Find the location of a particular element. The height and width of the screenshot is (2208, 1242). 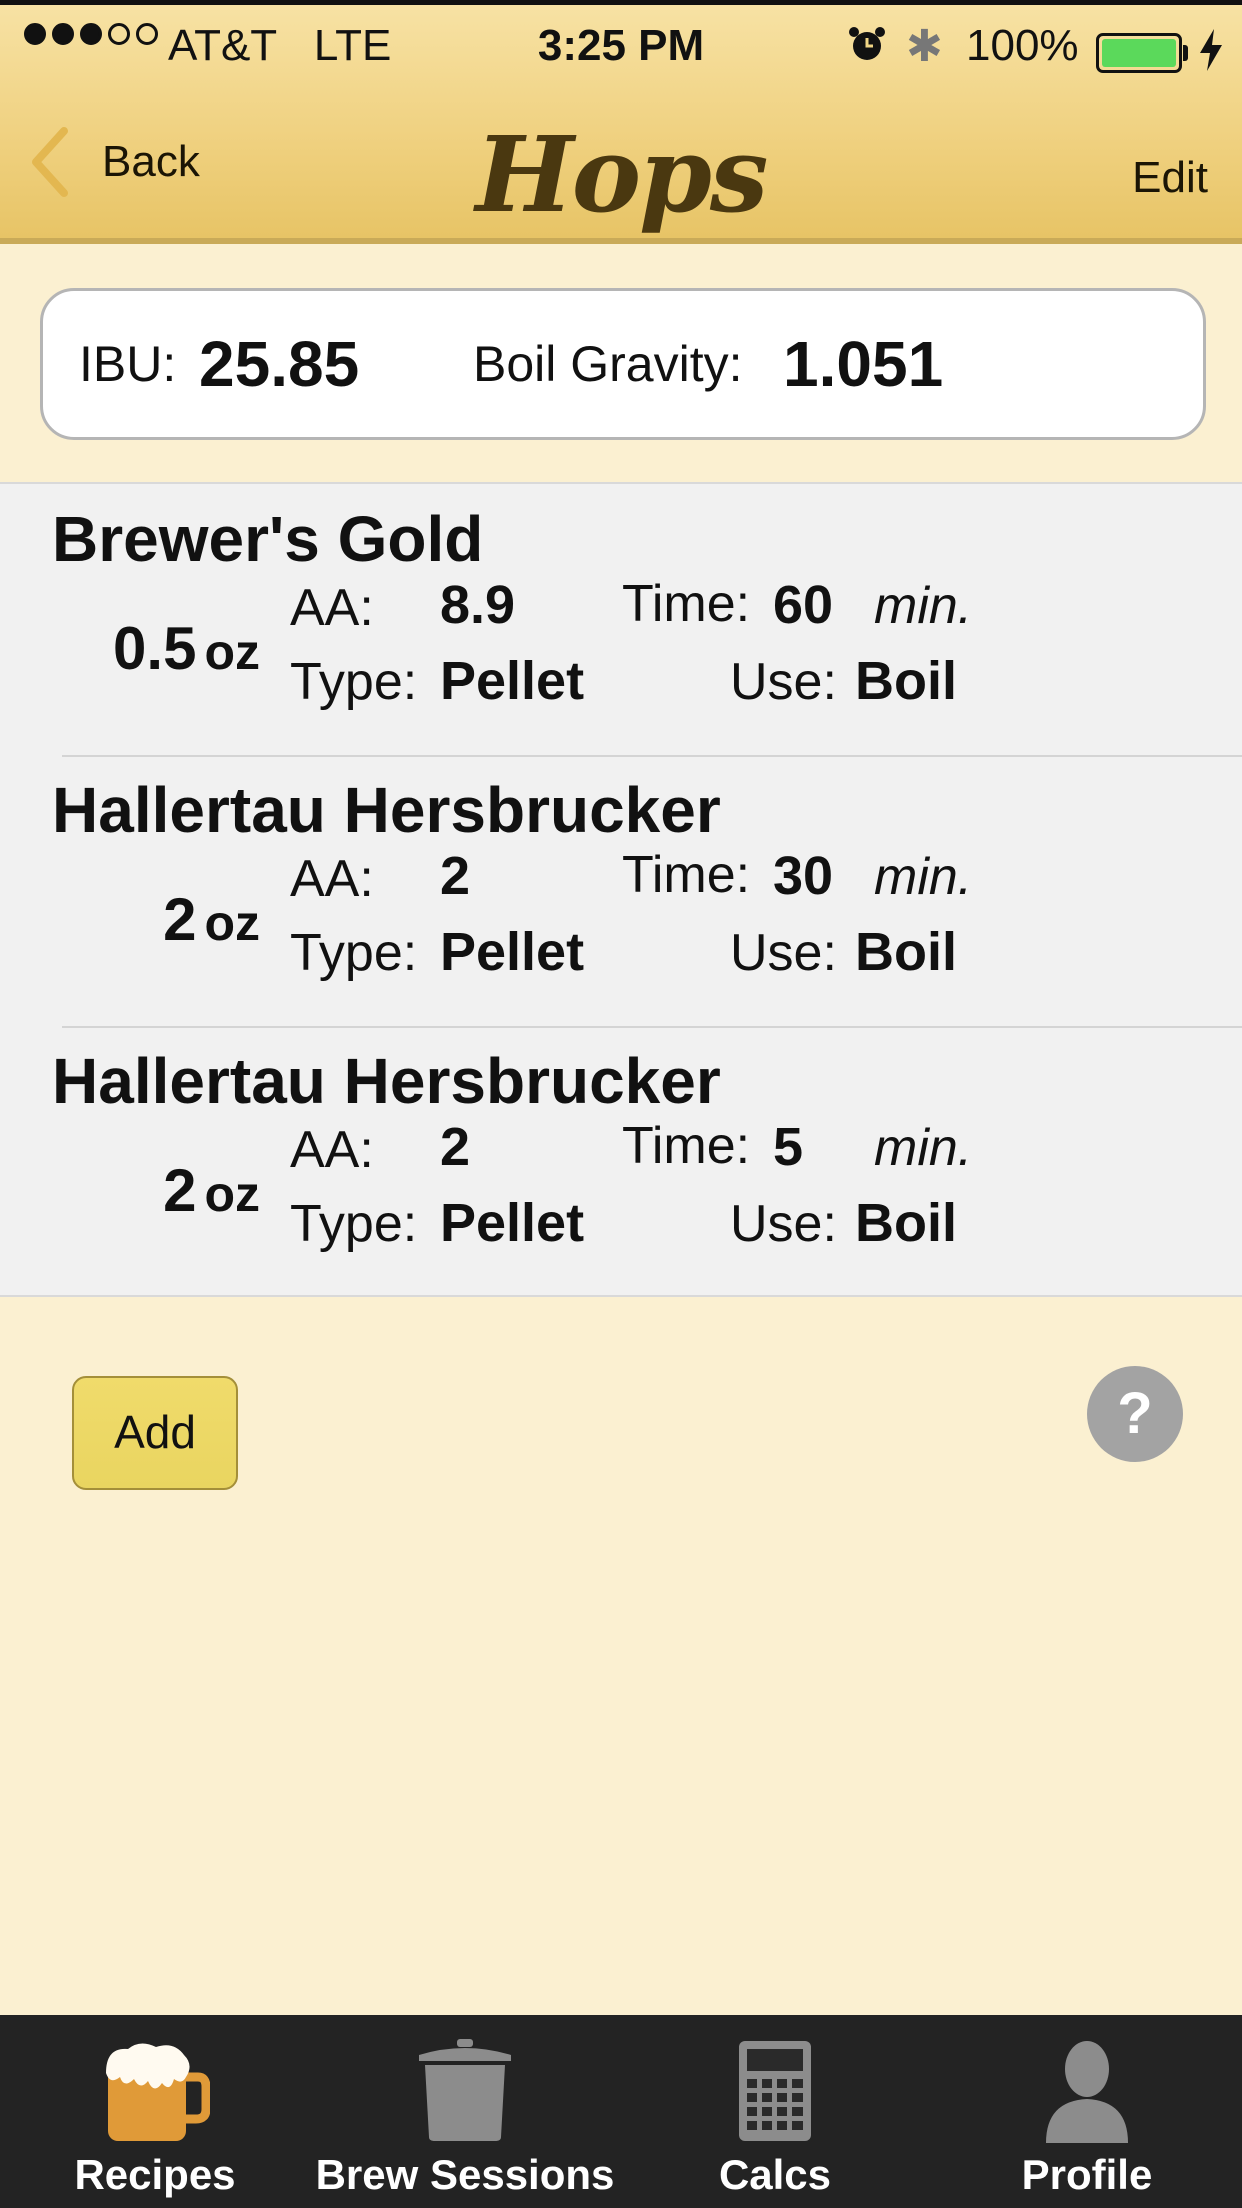

tab-profile: Profile is located at coordinates (1087, 2111).